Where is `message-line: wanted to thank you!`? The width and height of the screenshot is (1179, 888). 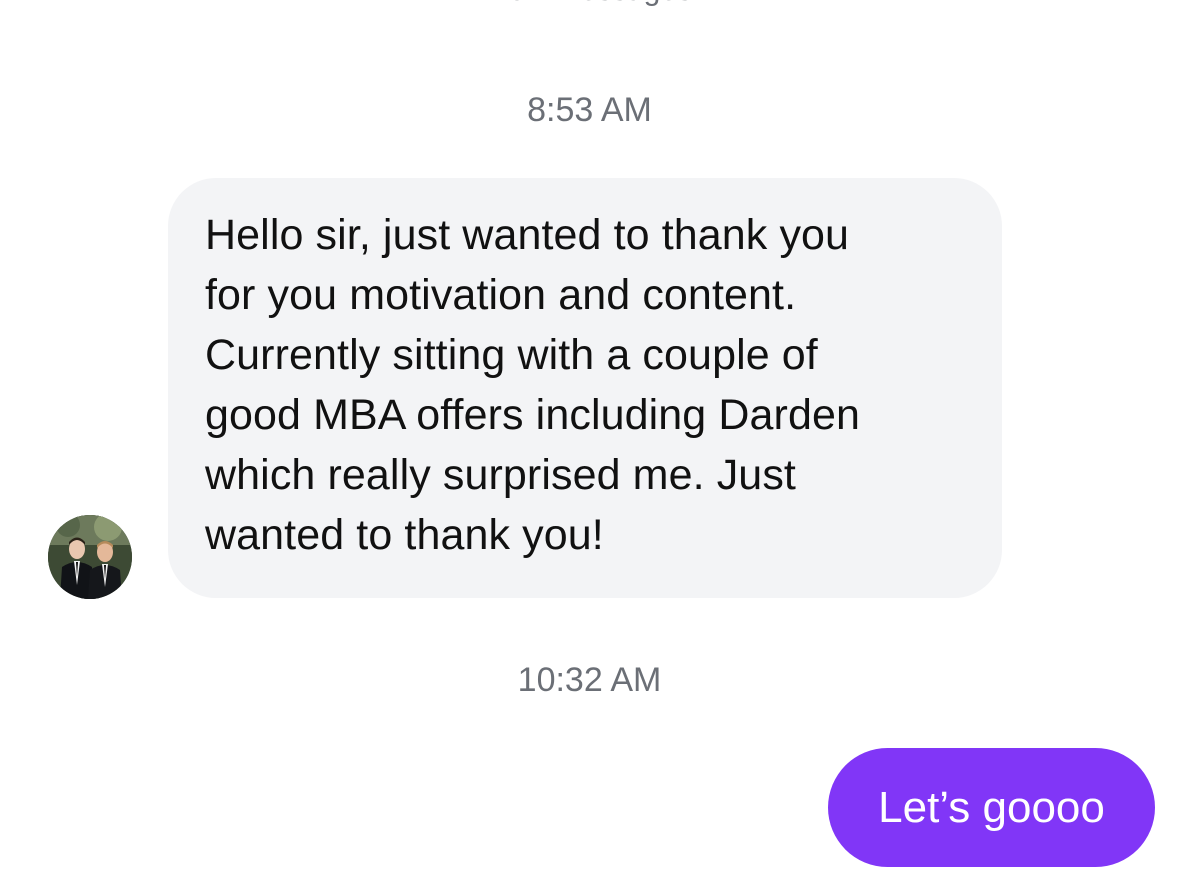
message-line: wanted to thank you! is located at coordinates (404, 535).